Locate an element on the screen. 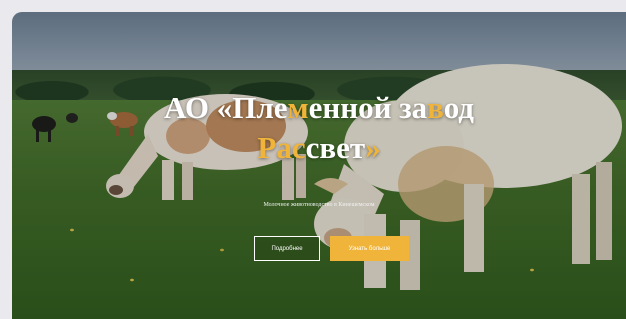  title-accent-4: с is located at coordinates (298, 147).